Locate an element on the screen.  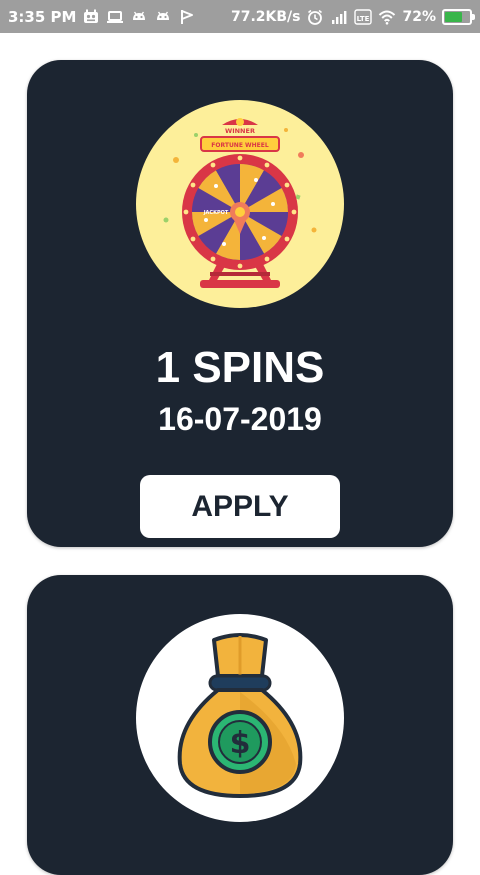
money-bag-image: $ is located at coordinates (240, 718).